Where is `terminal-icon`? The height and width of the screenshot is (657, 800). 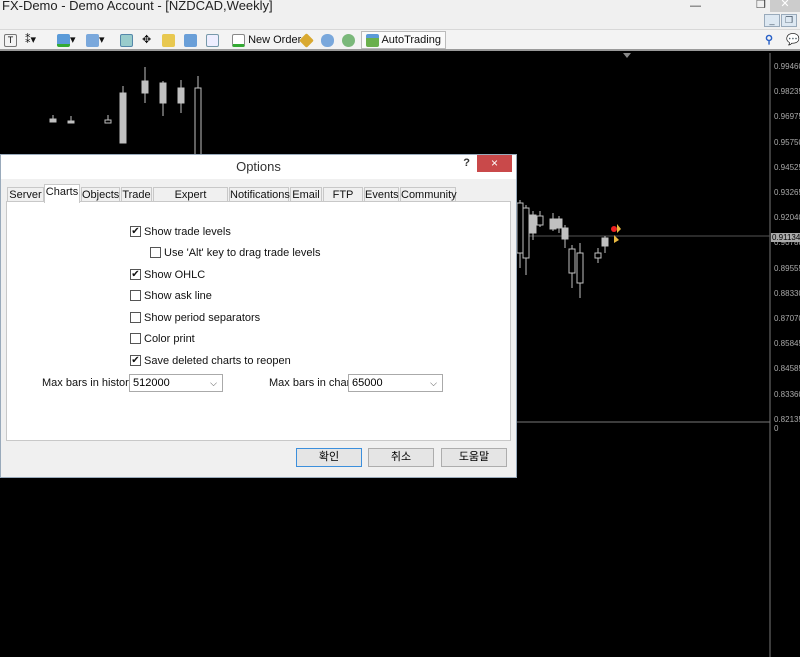
terminal-icon is located at coordinates (190, 40).